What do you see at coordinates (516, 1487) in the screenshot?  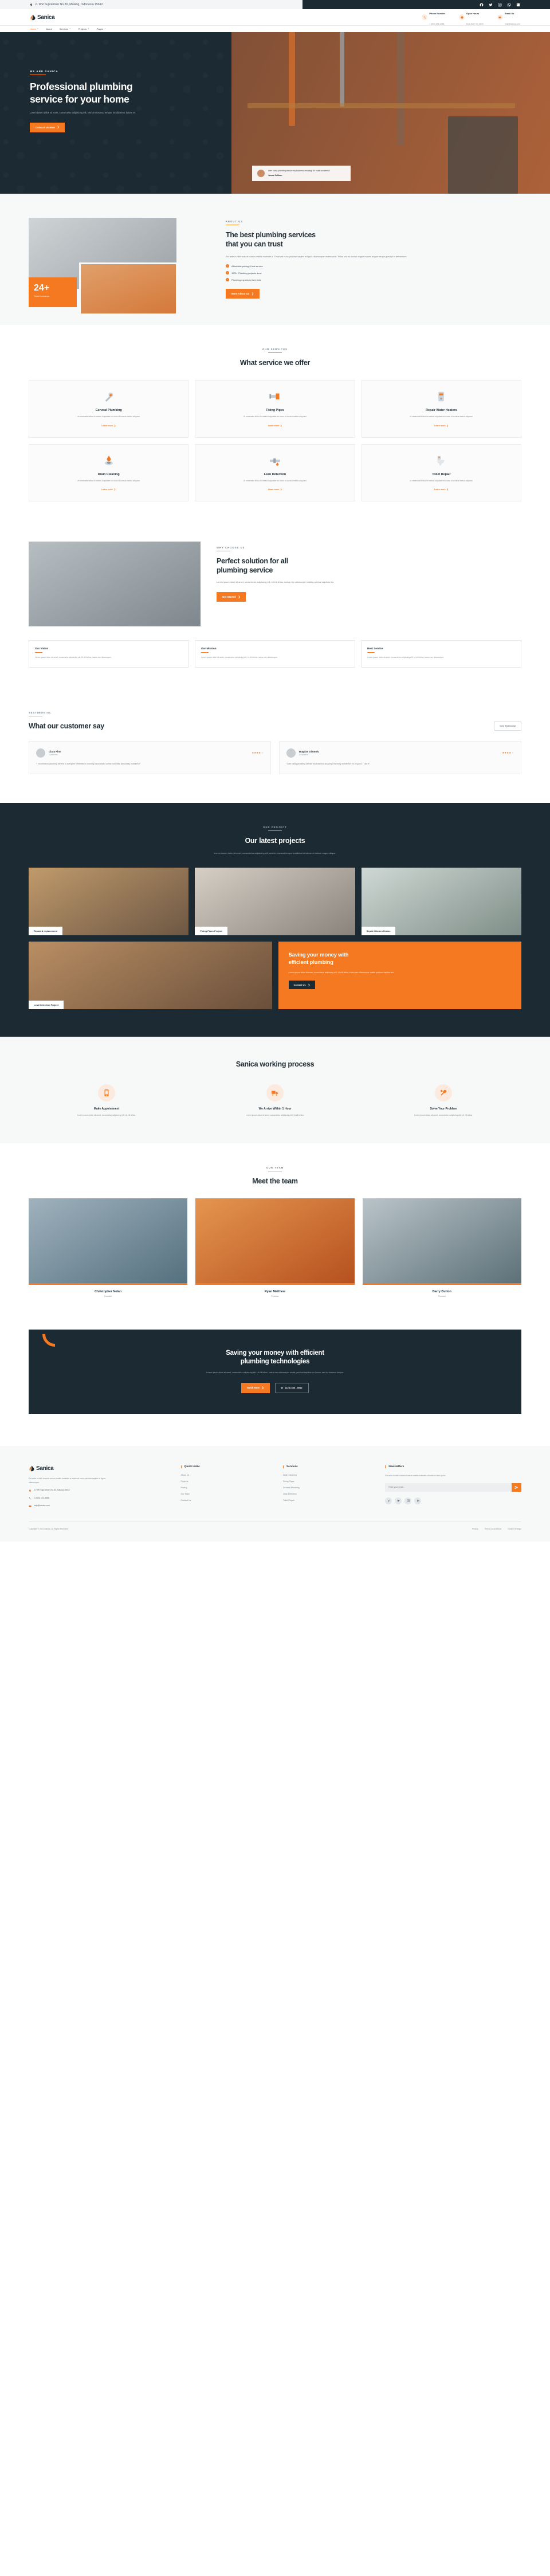 I see `newsletter-submit-button` at bounding box center [516, 1487].